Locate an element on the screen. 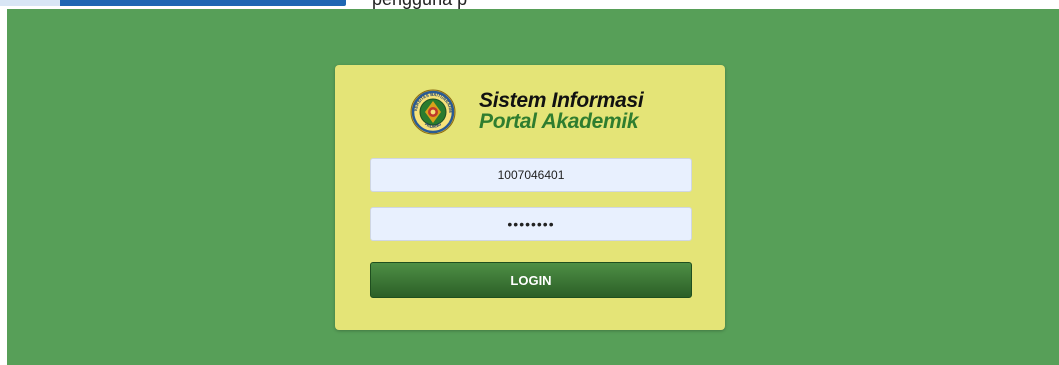 This screenshot has width=1059, height=365. username-input is located at coordinates (531, 175).